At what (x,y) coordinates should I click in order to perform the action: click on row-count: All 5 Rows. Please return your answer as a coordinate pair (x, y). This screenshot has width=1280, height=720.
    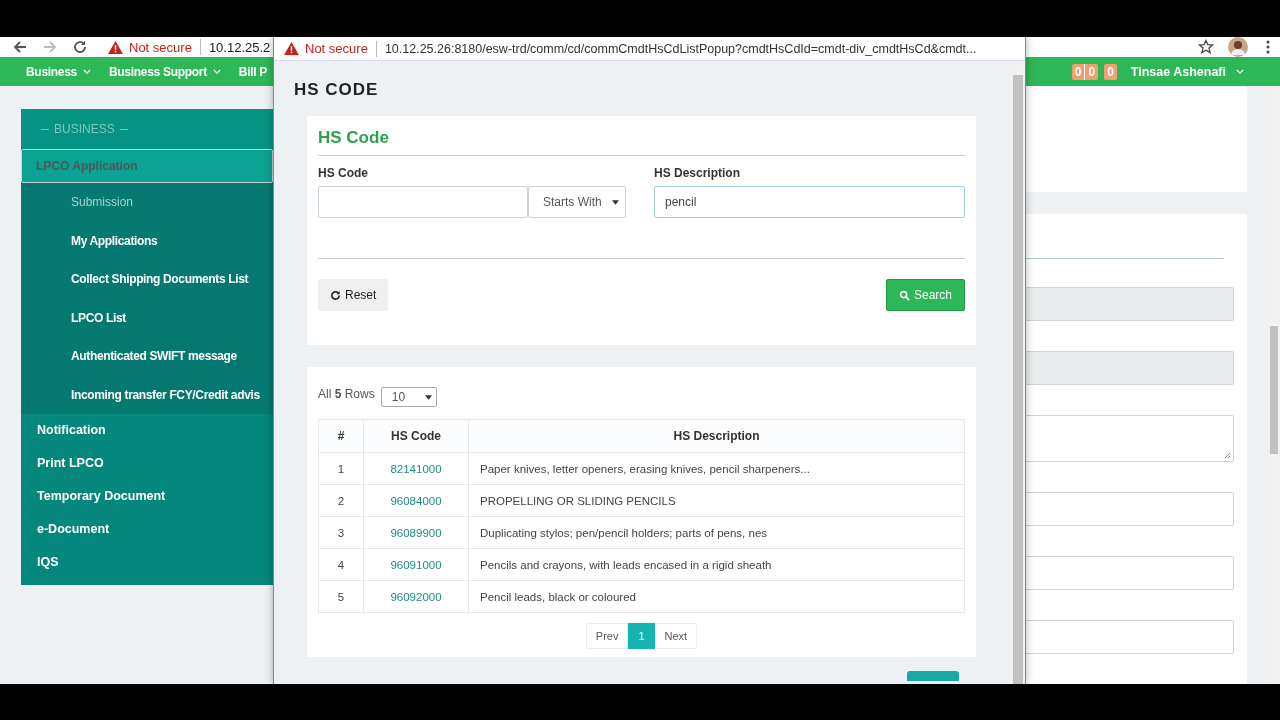
    Looking at the image, I should click on (346, 394).